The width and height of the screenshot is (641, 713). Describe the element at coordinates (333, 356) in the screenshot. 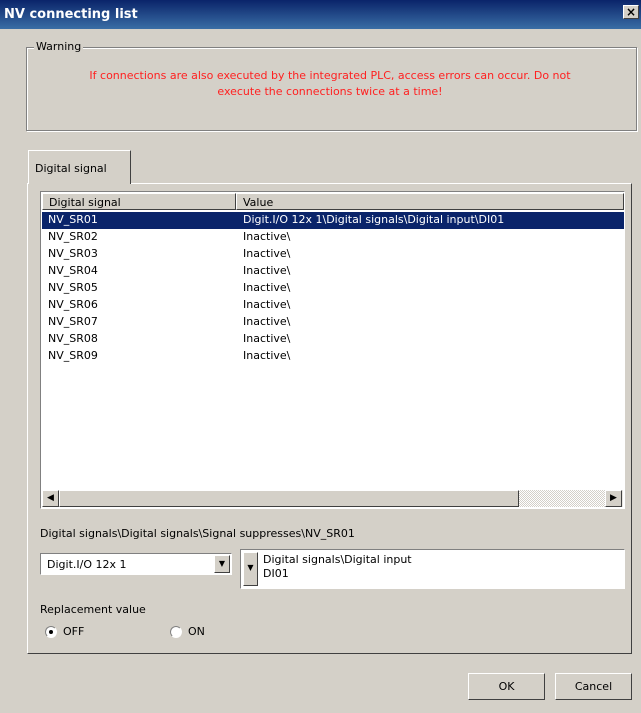

I see `table-row: NV_SR09 Inactive\` at that location.